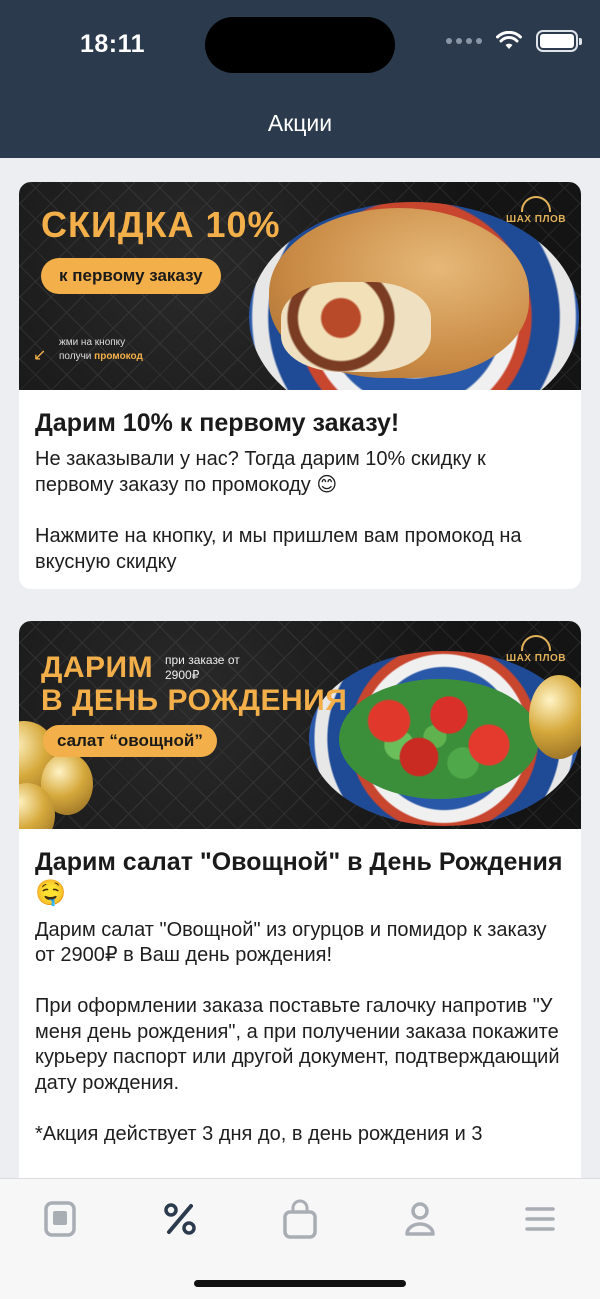  I want to click on tab-promotions, so click(180, 1219).